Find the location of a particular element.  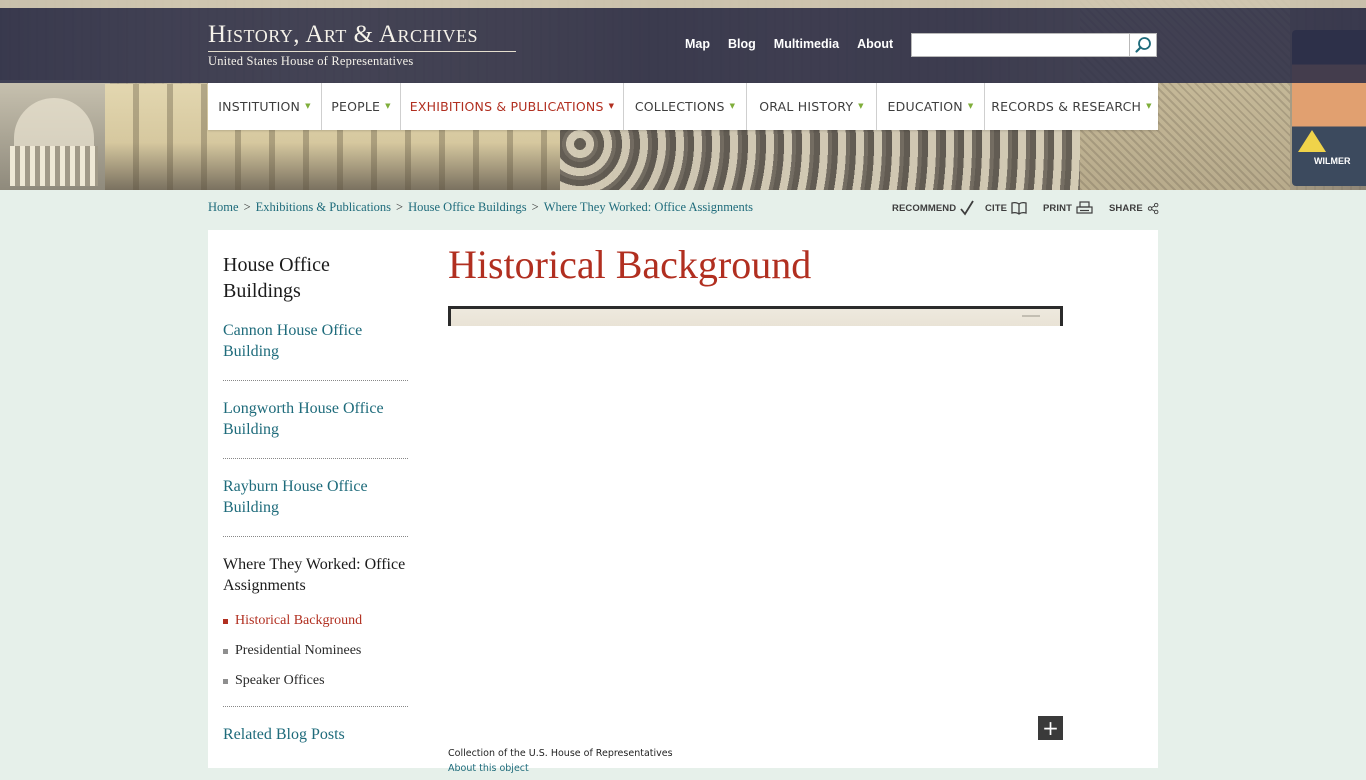

search-box is located at coordinates (1034, 45).